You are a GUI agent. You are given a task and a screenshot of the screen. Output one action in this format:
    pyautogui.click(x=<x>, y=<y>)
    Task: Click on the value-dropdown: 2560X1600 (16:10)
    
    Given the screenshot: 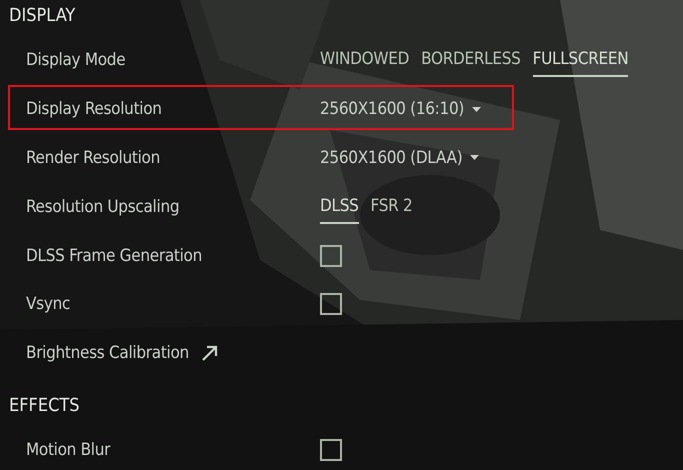 What is the action you would take?
    pyautogui.click(x=401, y=109)
    